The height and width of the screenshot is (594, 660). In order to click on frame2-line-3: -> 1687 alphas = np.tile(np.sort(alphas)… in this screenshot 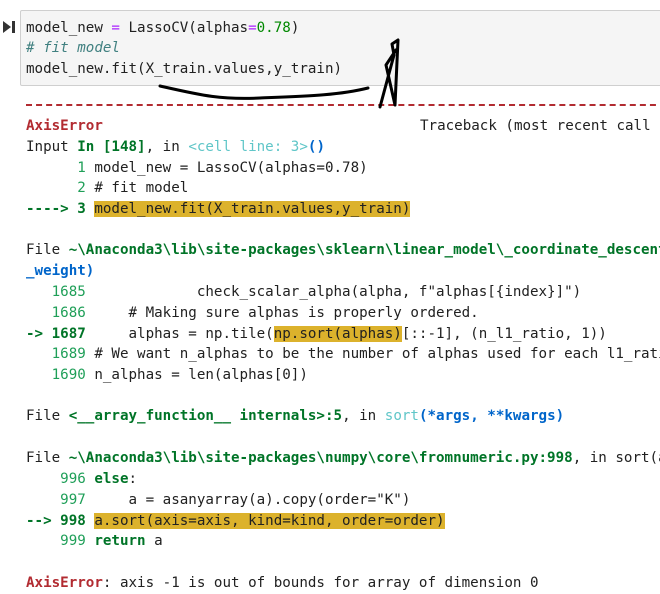, I will do `click(316, 334)`.